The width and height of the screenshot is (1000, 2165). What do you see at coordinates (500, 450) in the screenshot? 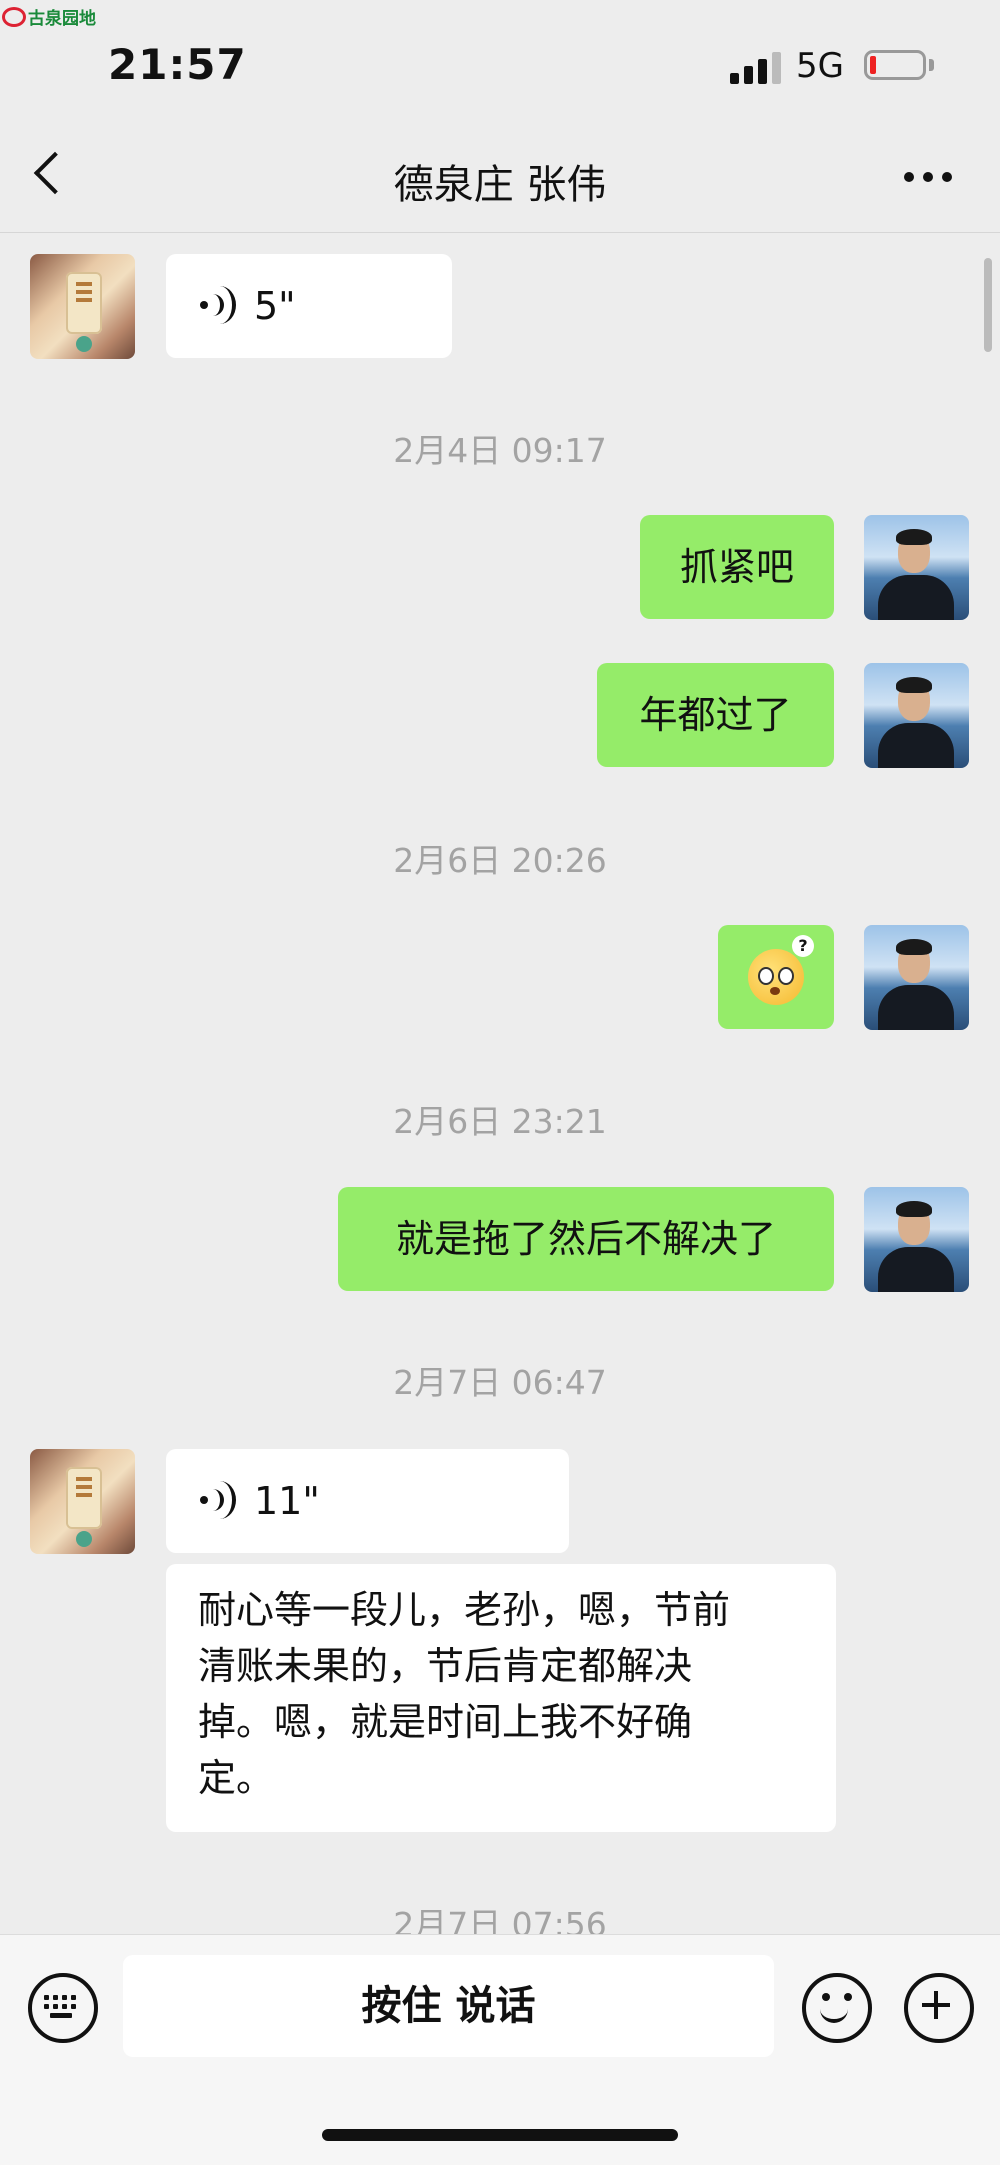
I see `message-timestamp: 2月4日 09:17` at bounding box center [500, 450].